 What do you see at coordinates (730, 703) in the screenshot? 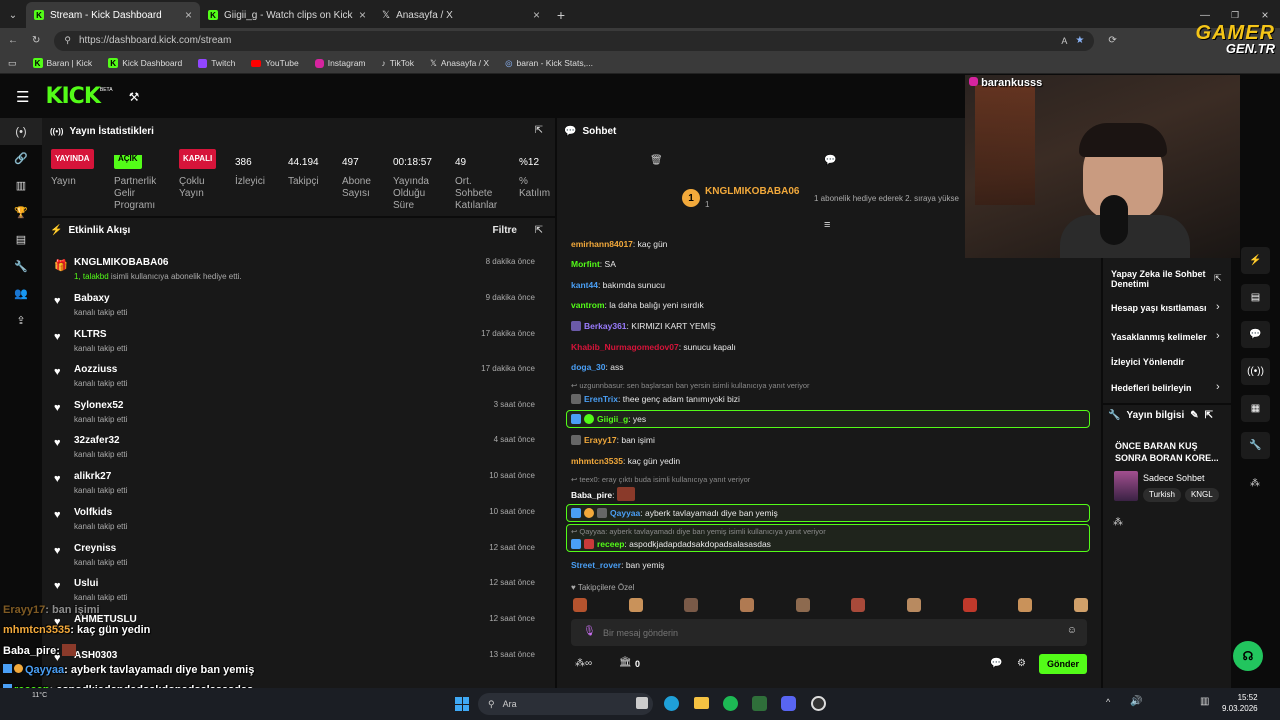
I see `spotify-icon` at bounding box center [730, 703].